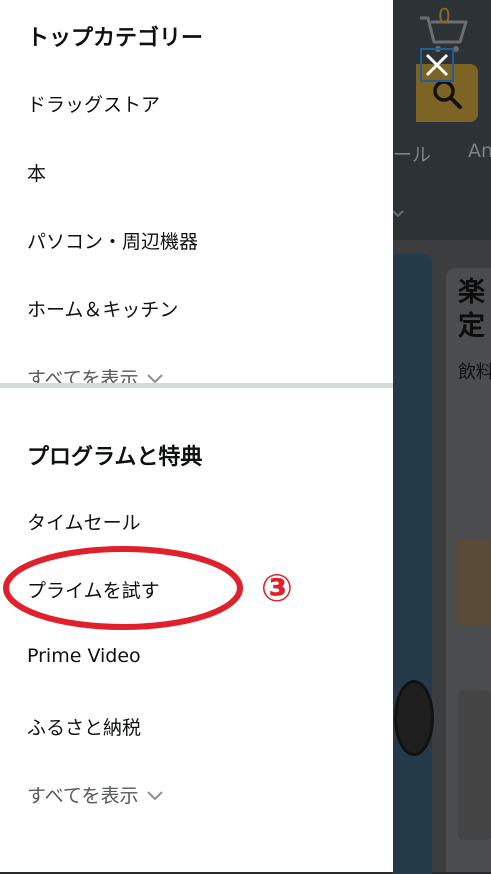  What do you see at coordinates (93, 103) in the screenshot?
I see `menu-item-drugstore: ドラッグストア` at bounding box center [93, 103].